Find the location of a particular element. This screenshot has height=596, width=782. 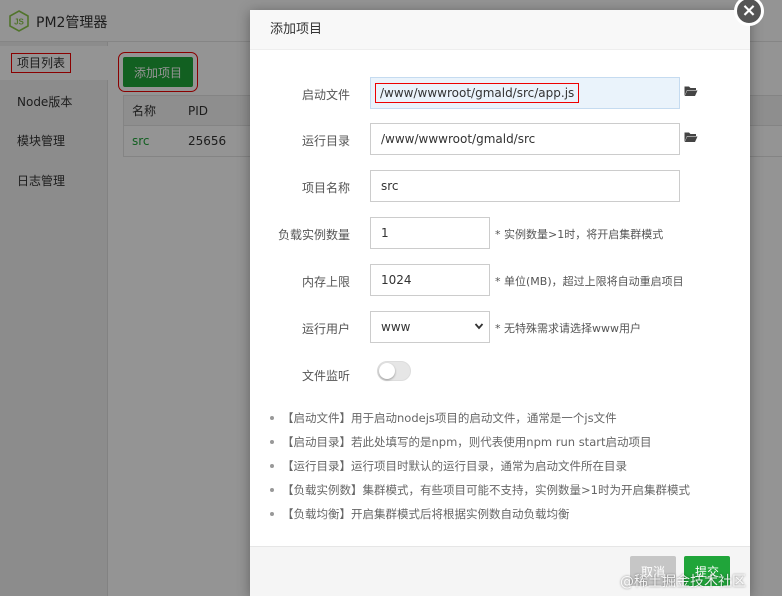

project-name-input: src is located at coordinates (525, 186).